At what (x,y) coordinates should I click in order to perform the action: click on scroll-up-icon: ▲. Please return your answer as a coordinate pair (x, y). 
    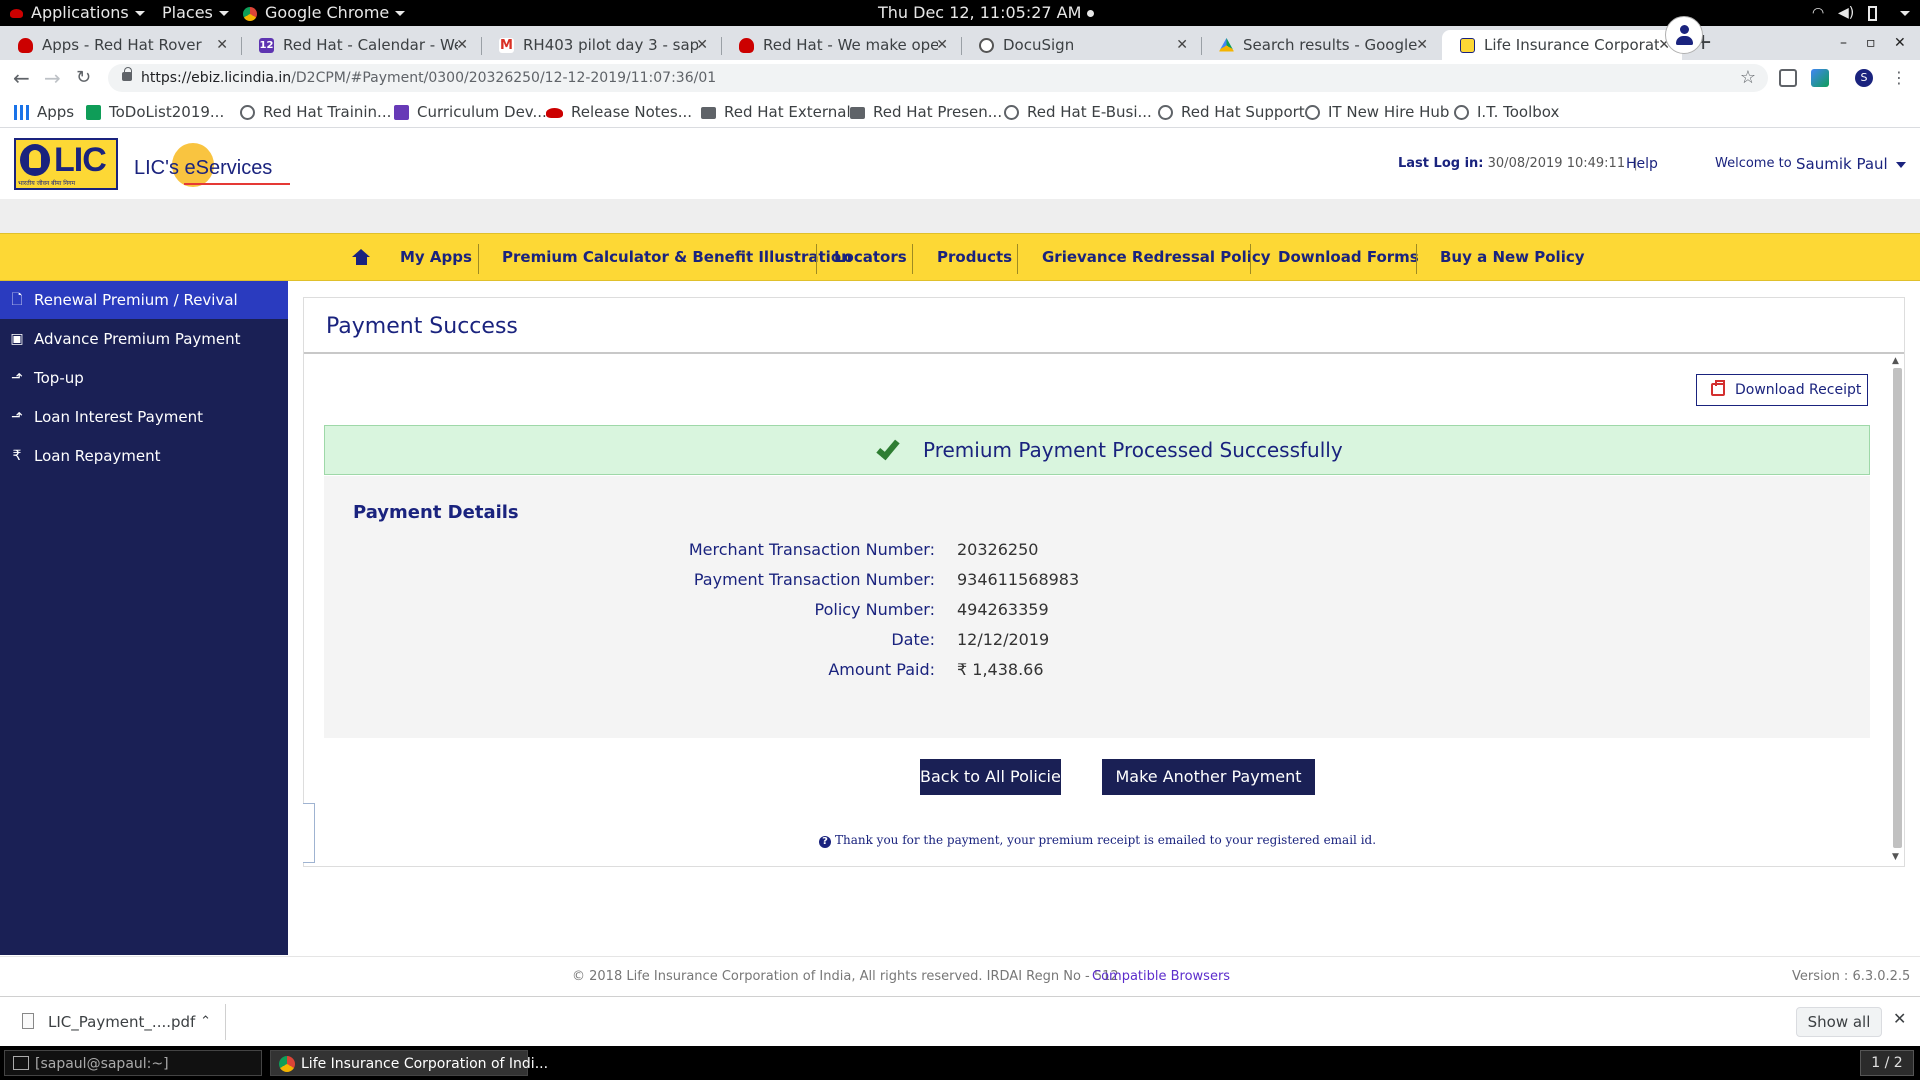
    Looking at the image, I should click on (1895, 361).